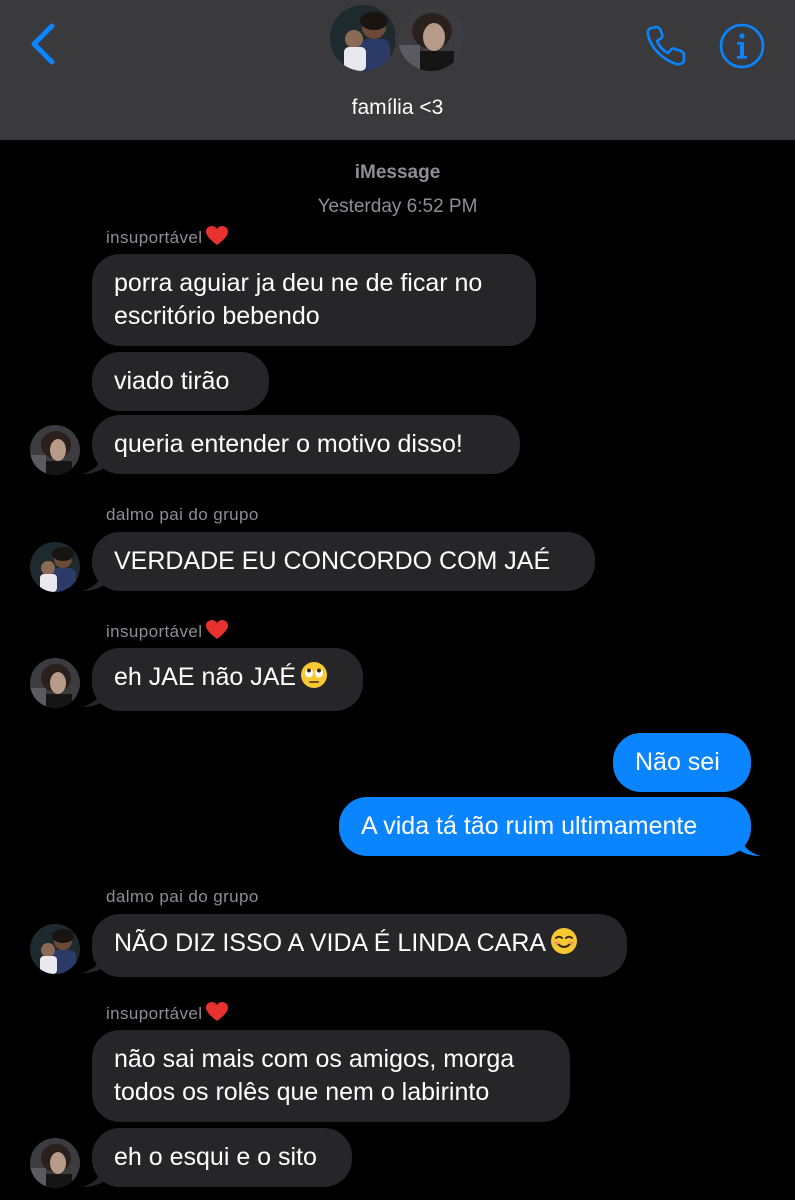 The width and height of the screenshot is (795, 1200). What do you see at coordinates (205, 677) in the screenshot?
I see `message-text: eh JAE não JAÉ` at bounding box center [205, 677].